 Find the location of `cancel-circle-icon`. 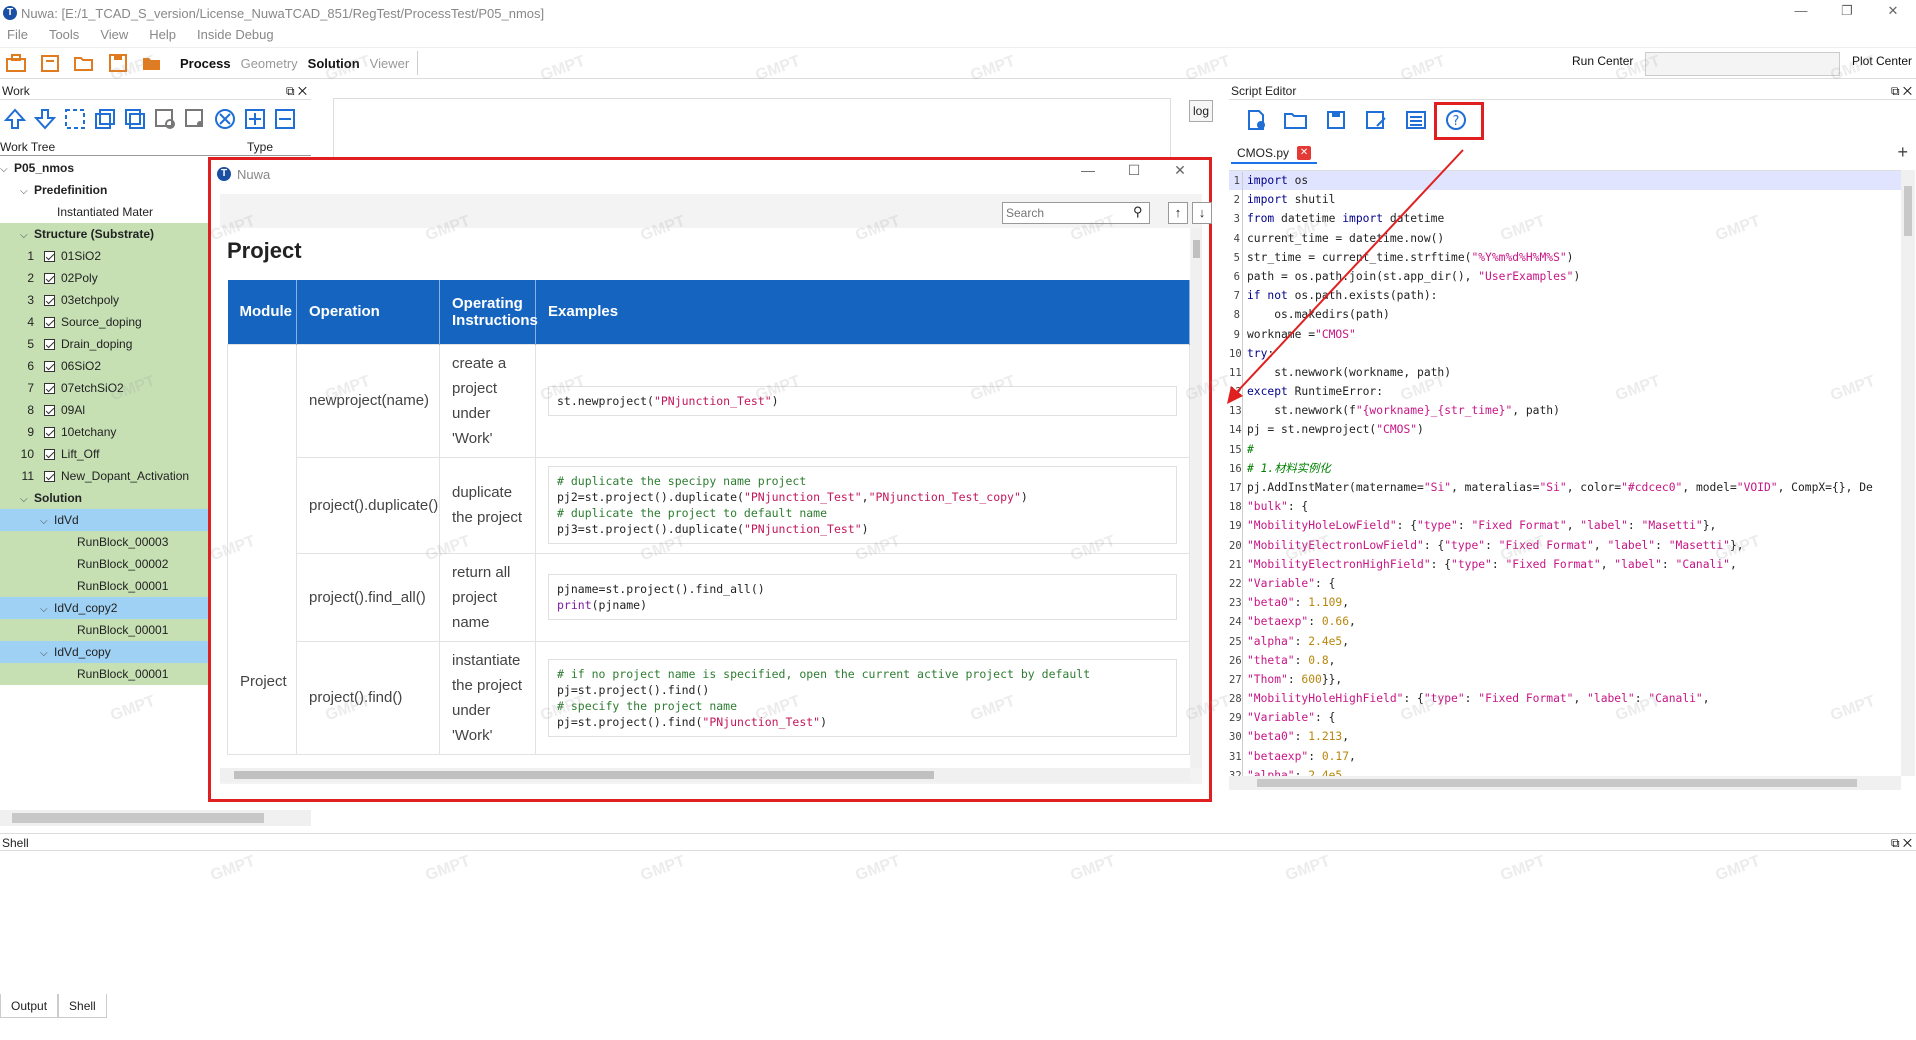

cancel-circle-icon is located at coordinates (225, 119).